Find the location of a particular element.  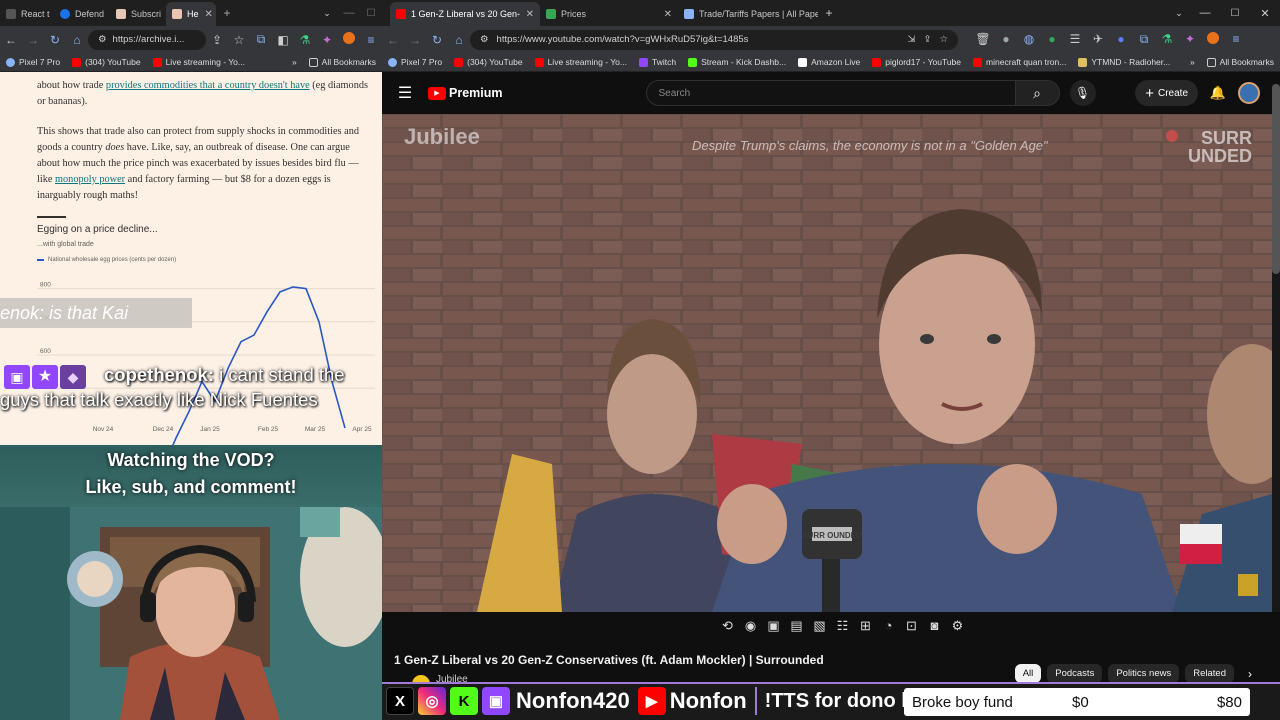

extension-icon: ⧉ is located at coordinates (261, 39).